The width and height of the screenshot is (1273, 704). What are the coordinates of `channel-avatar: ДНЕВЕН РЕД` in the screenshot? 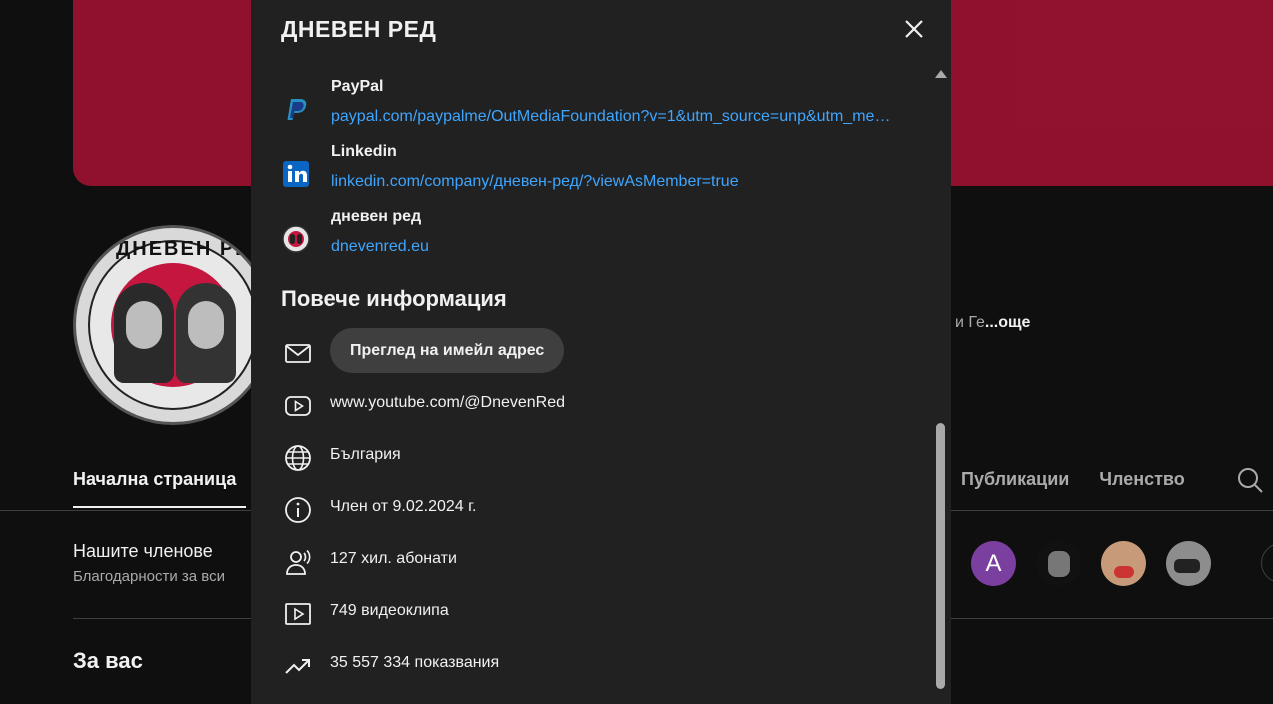 It's located at (173, 325).